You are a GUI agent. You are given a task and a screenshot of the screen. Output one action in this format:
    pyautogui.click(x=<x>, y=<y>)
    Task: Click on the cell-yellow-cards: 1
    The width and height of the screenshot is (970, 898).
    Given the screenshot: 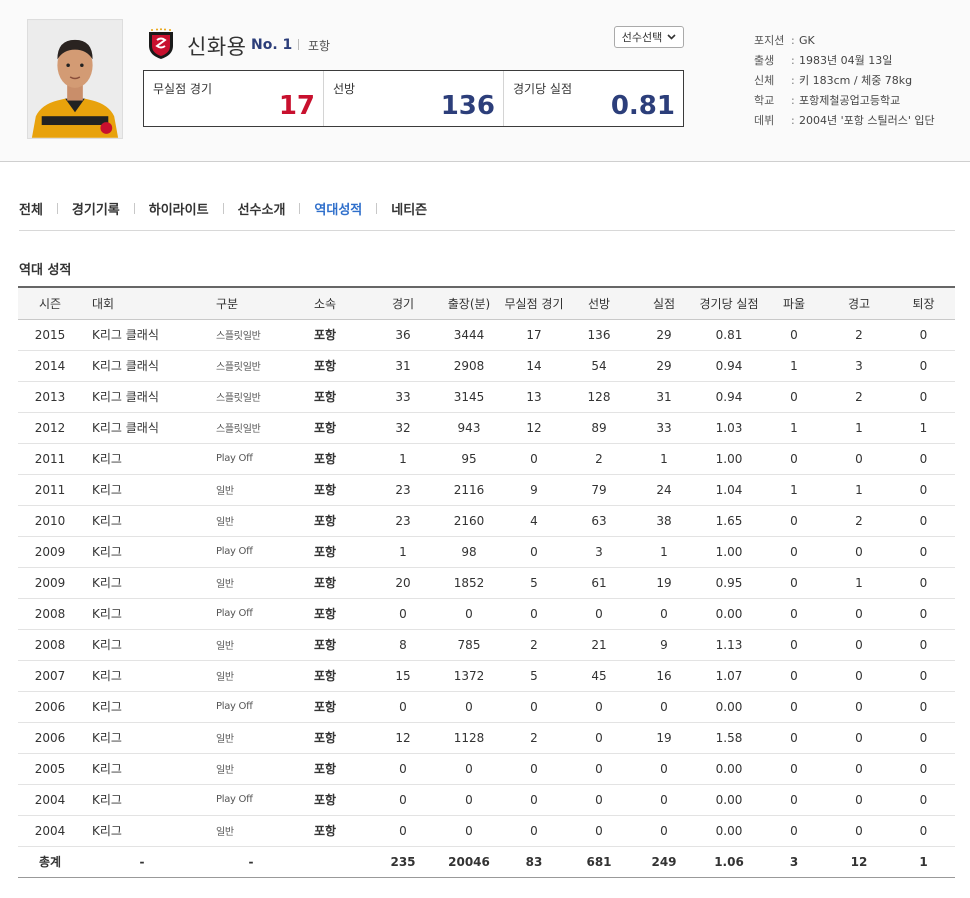 What is the action you would take?
    pyautogui.click(x=859, y=583)
    